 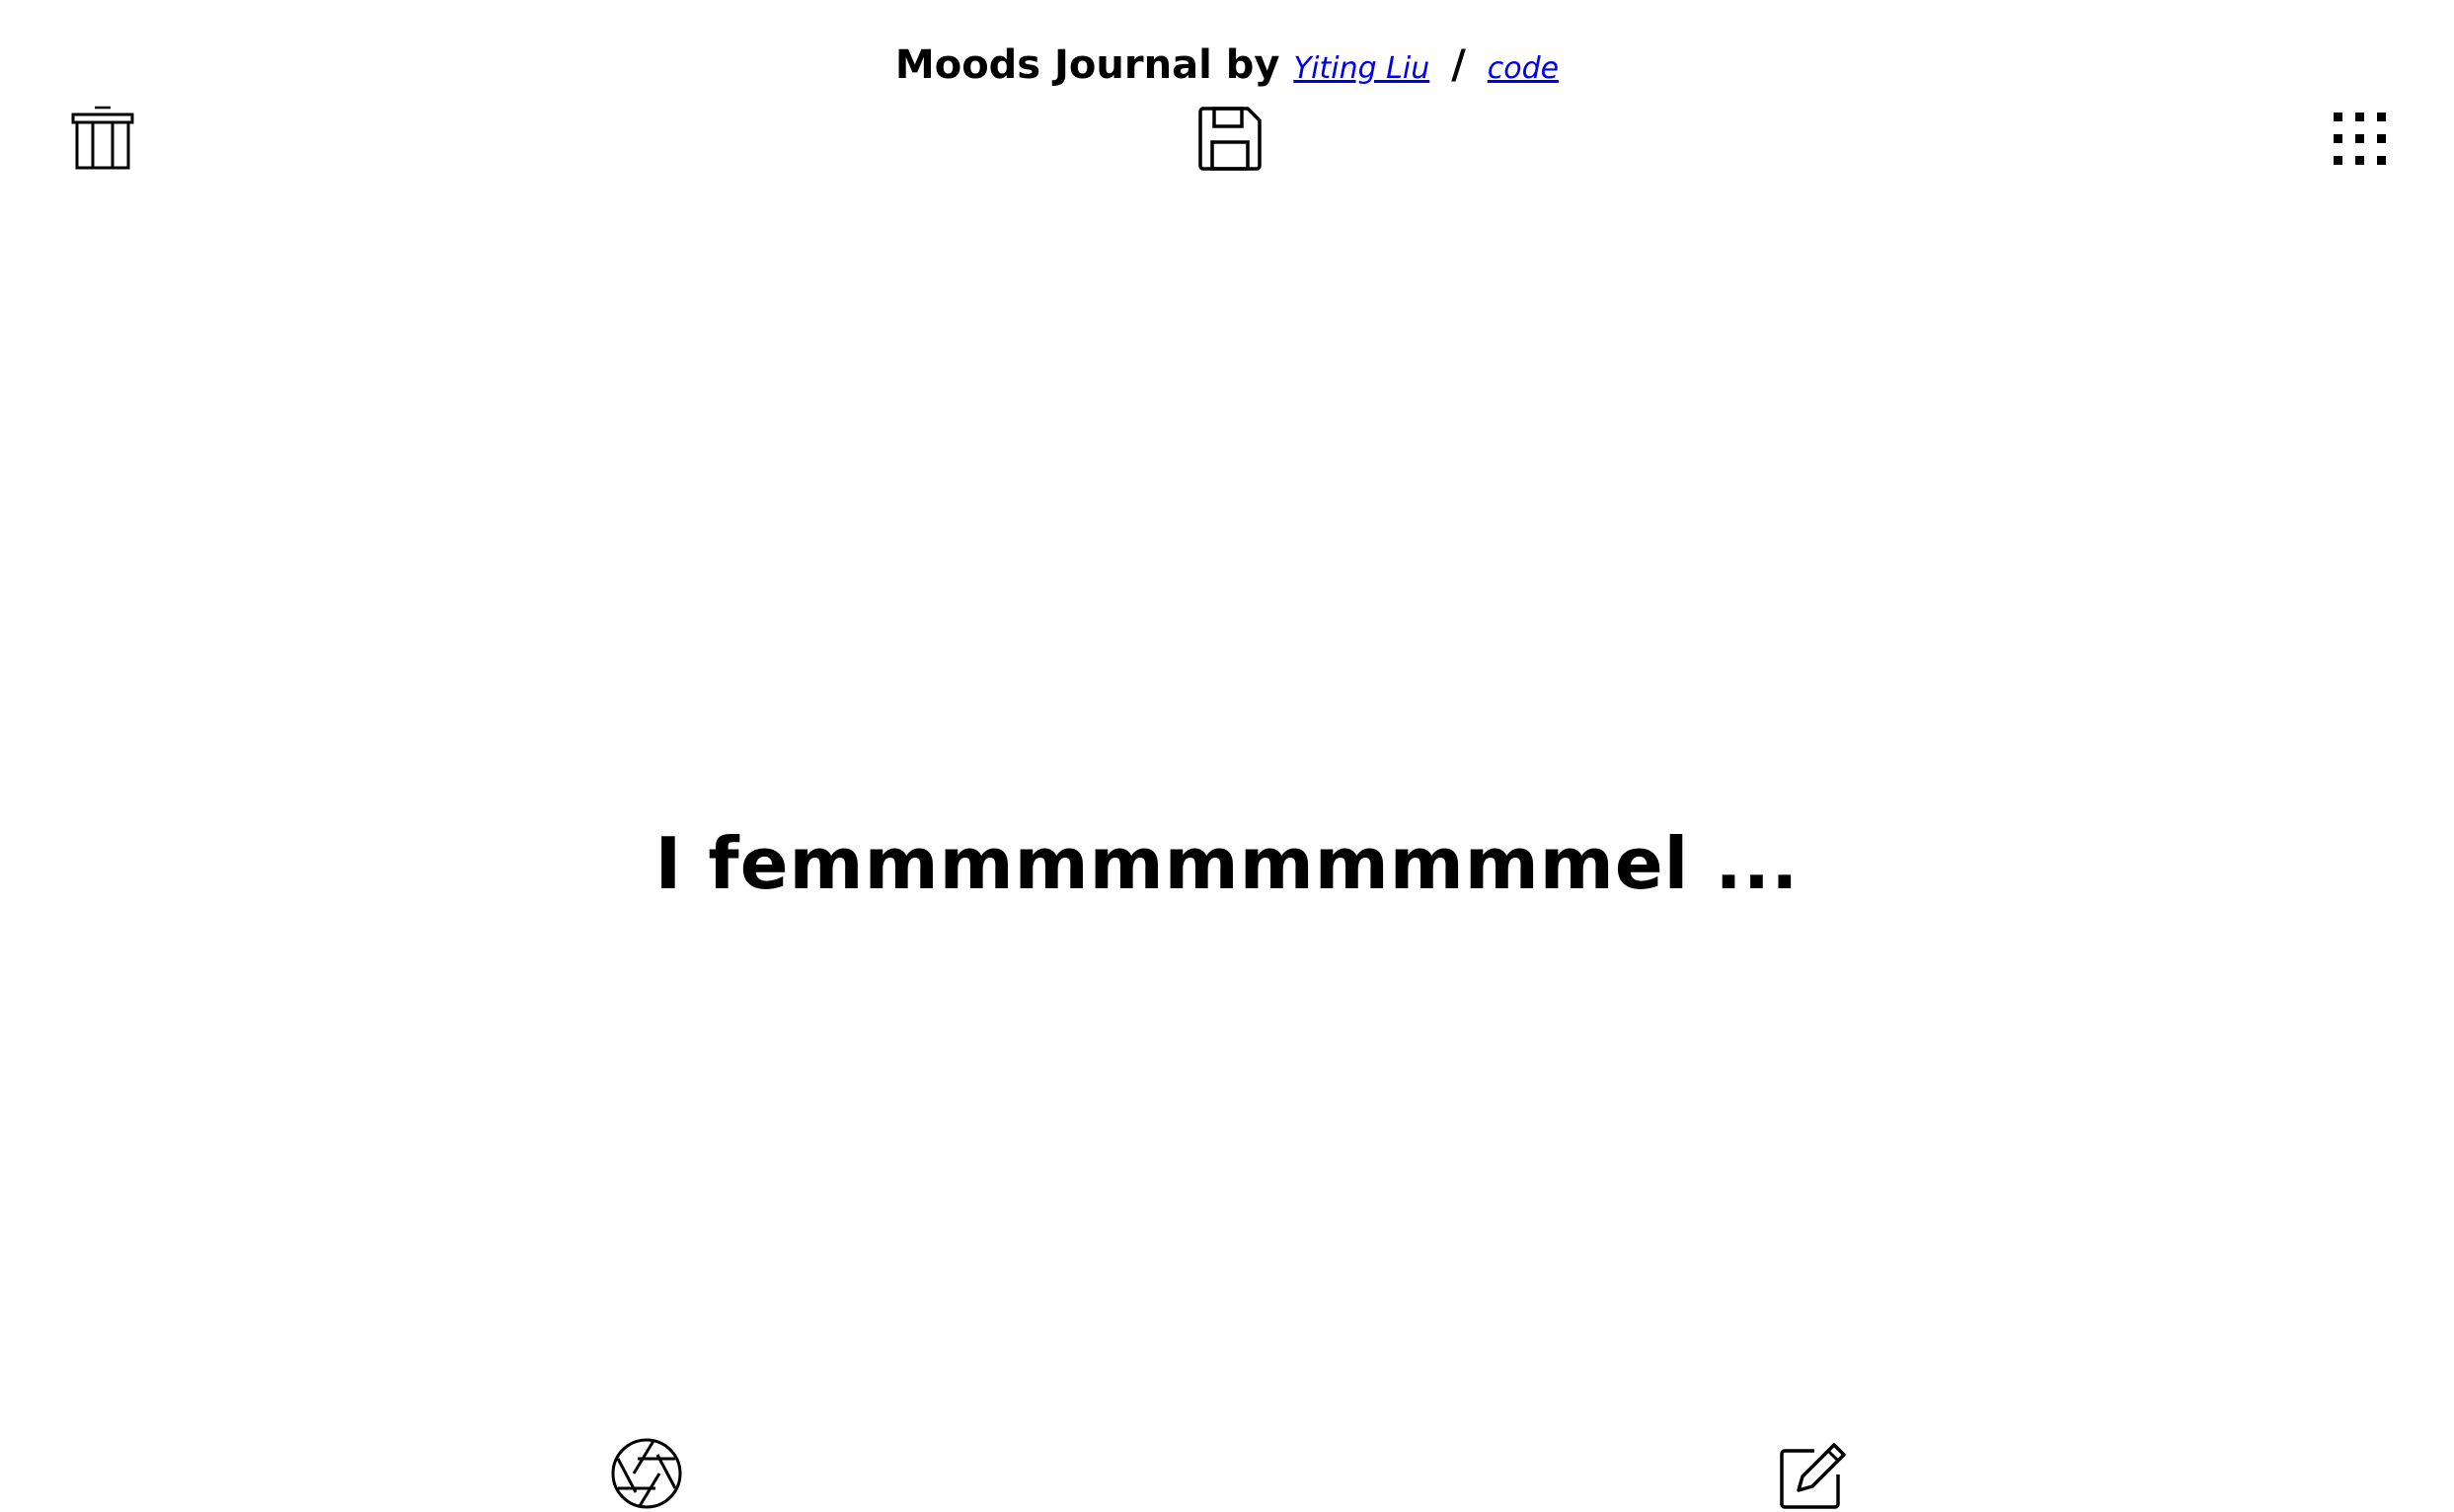 I want to click on code-link: code, so click(x=1523, y=68).